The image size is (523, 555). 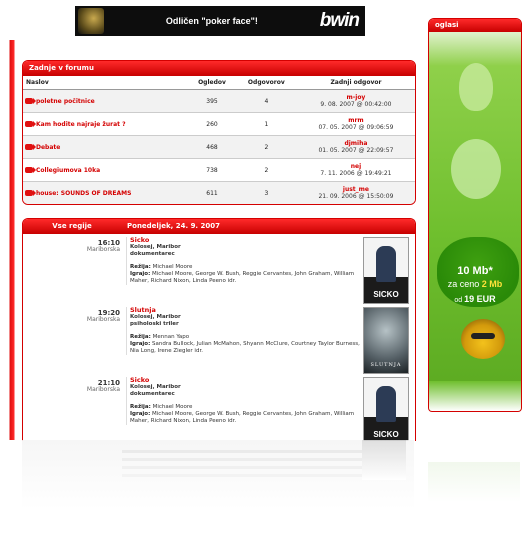 What do you see at coordinates (356, 173) in the screenshot?
I see `reply-date: 7. 11. 2006 @ 19:49:21` at bounding box center [356, 173].